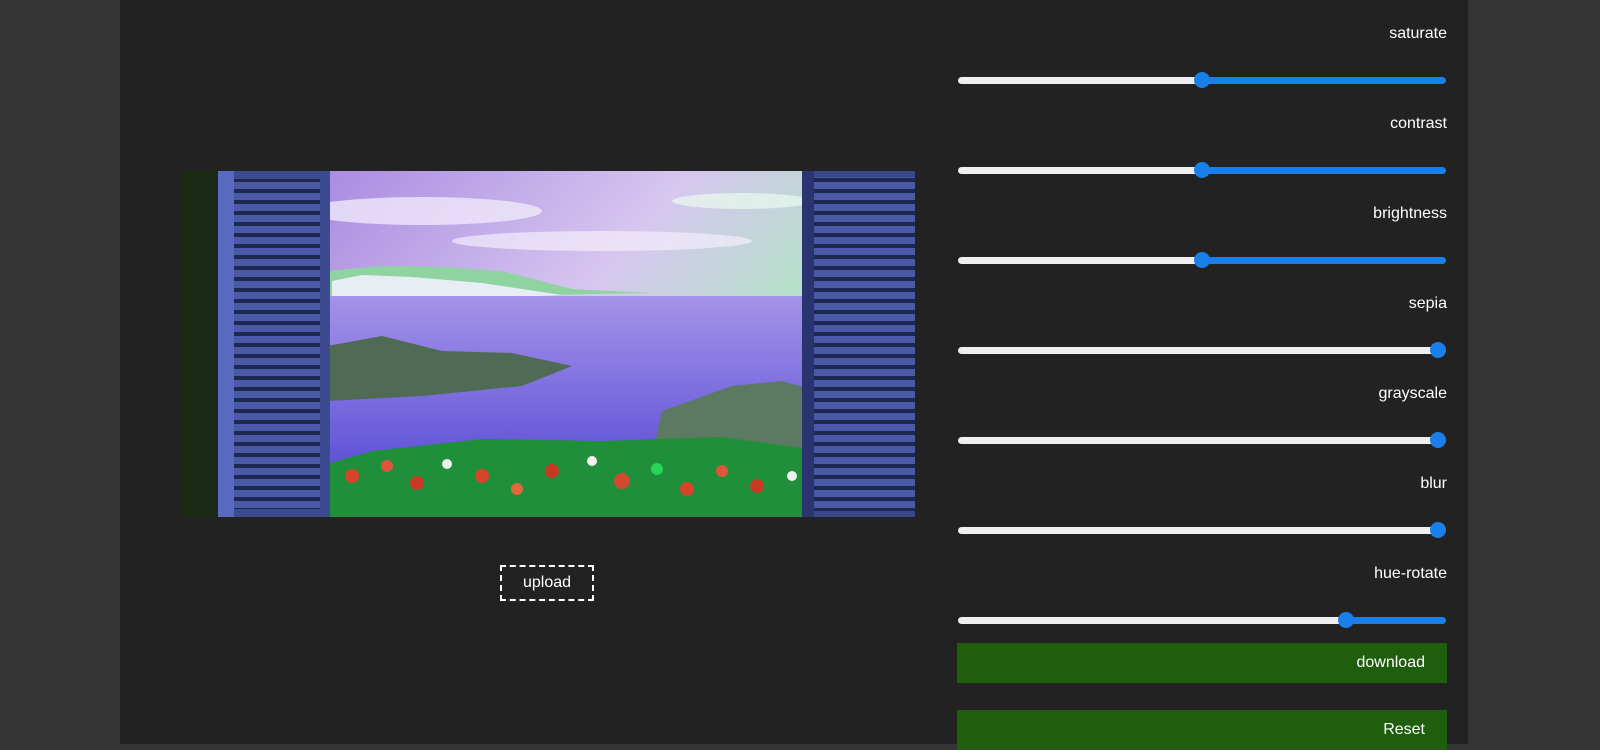 This screenshot has height=750, width=1600. What do you see at coordinates (1202, 730) in the screenshot?
I see `reset-button: Reset` at bounding box center [1202, 730].